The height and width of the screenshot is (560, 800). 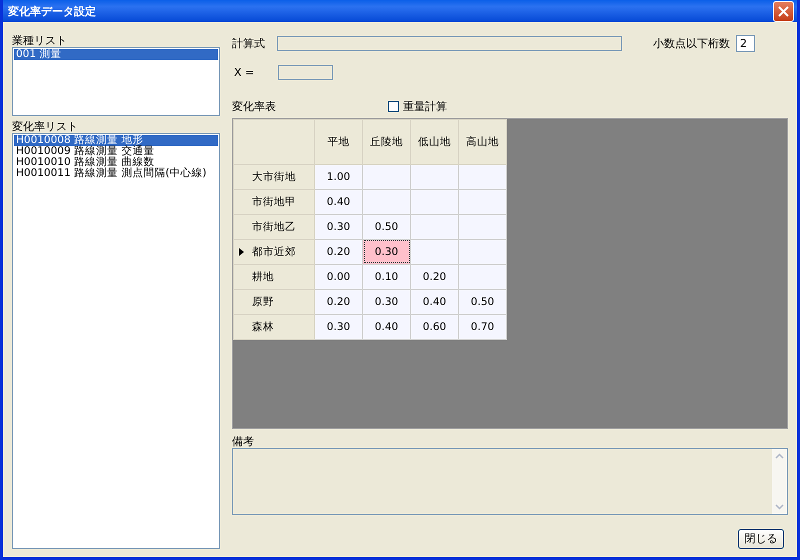 I want to click on x-label: X =, so click(x=244, y=73).